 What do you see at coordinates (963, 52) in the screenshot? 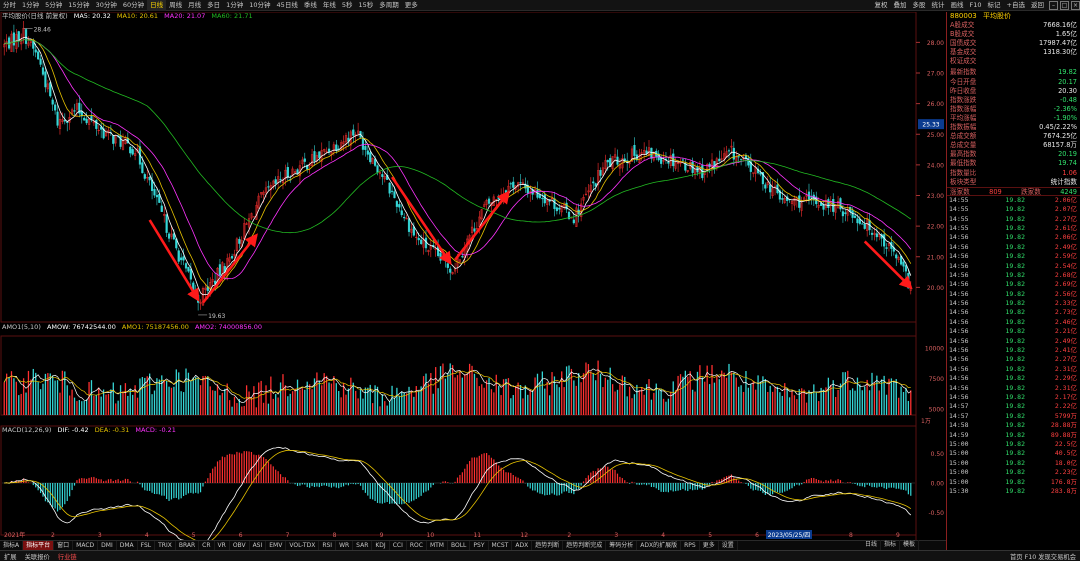
I see `stat-label: 基金成交` at bounding box center [963, 52].